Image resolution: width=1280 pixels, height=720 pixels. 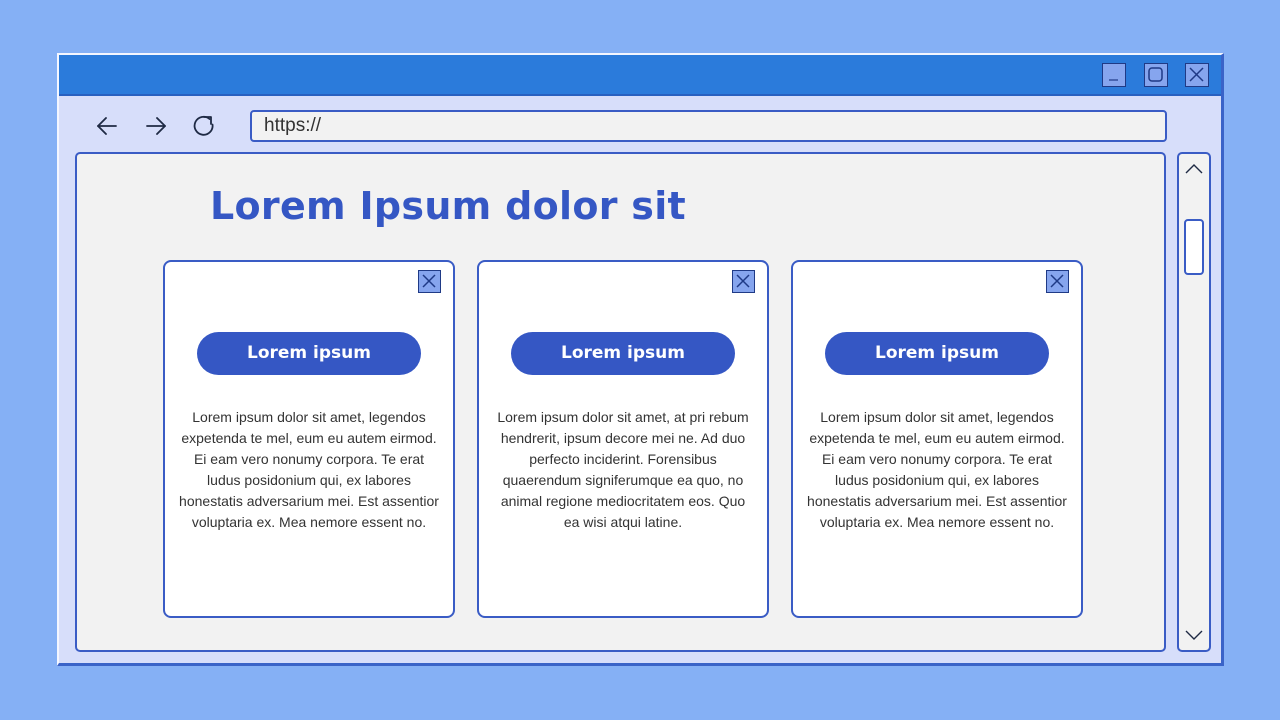 I want to click on page-title: Lorem Ipsum dolor sit, so click(x=448, y=206).